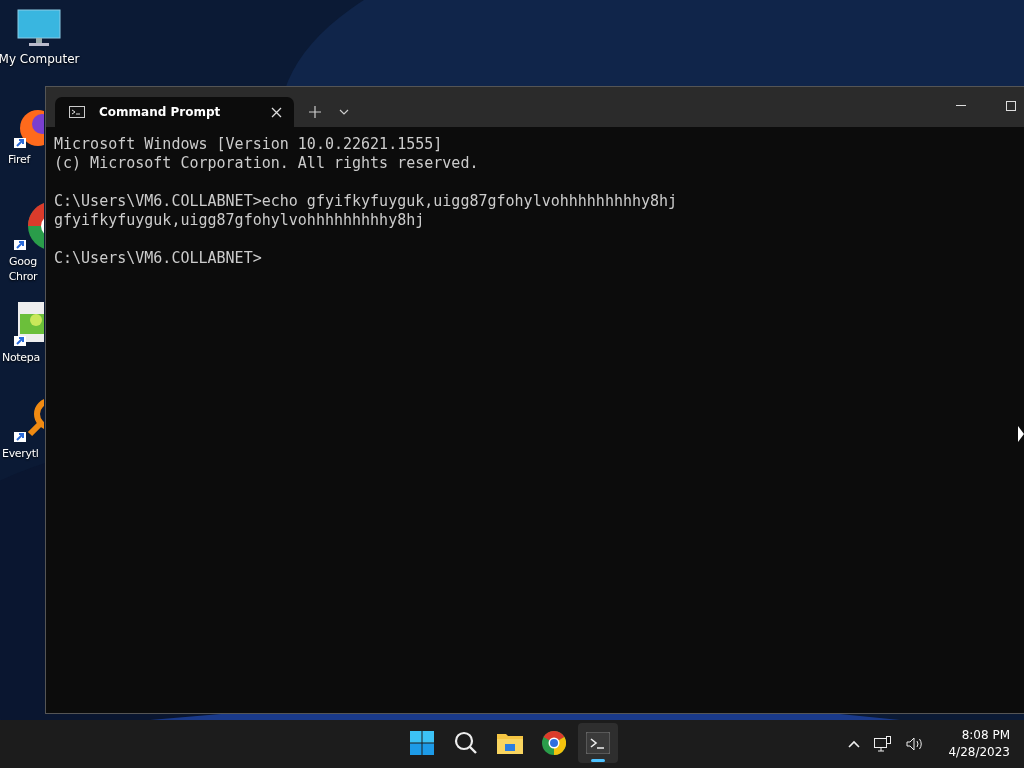 This screenshot has width=1024, height=768. I want to click on clock-time: 8:08 PM, so click(985, 735).